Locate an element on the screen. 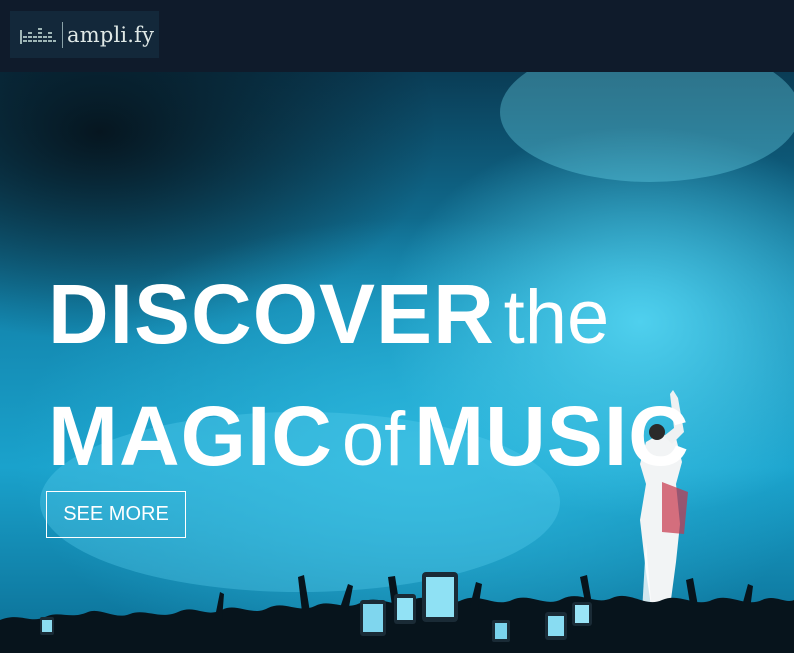 This screenshot has height=653, width=794. logo-divider is located at coordinates (62, 34).